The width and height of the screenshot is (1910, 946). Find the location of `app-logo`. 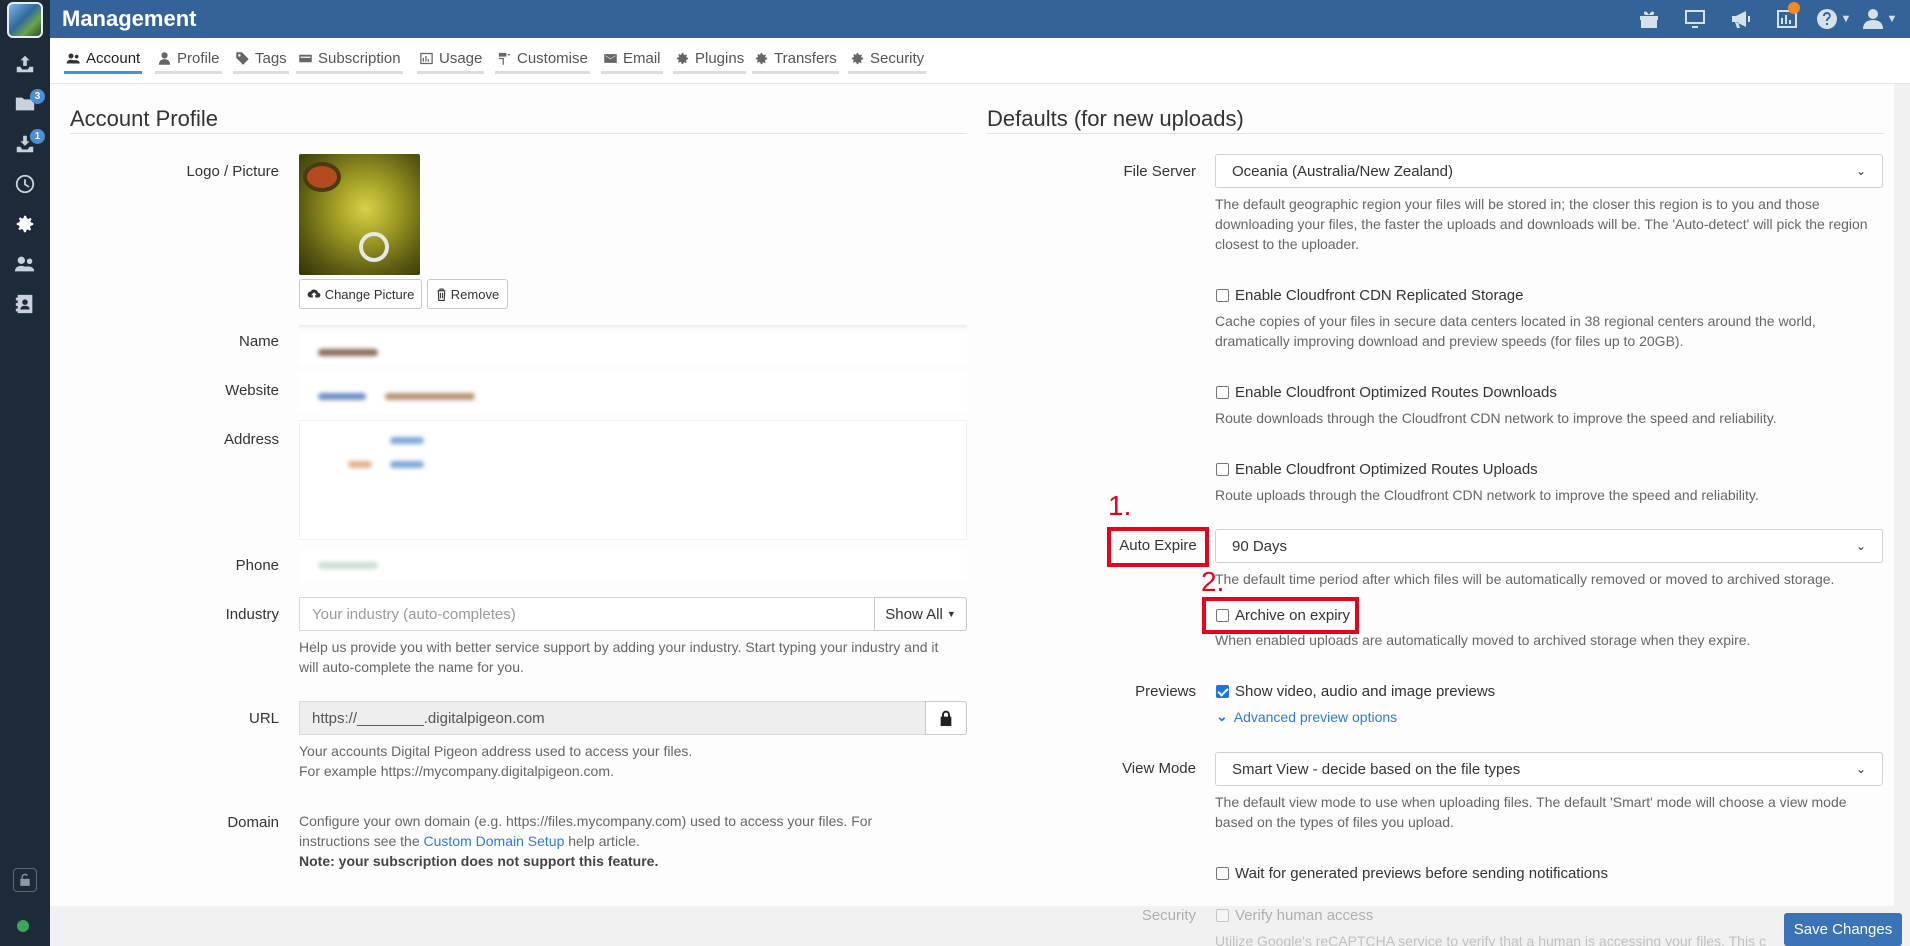

app-logo is located at coordinates (25, 20).